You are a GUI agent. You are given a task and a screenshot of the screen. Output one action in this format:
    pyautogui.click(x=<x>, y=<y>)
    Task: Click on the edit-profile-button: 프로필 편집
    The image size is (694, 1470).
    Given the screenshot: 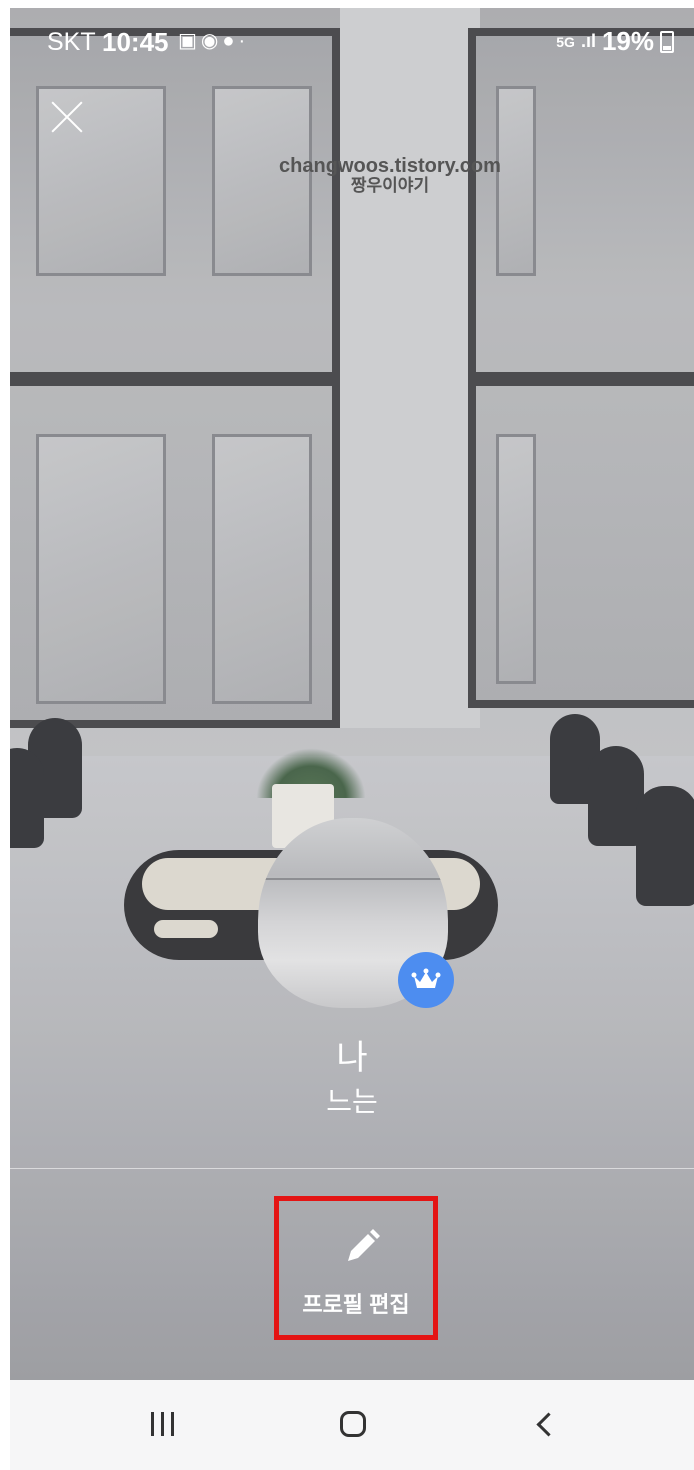 What is the action you would take?
    pyautogui.click(x=356, y=1268)
    